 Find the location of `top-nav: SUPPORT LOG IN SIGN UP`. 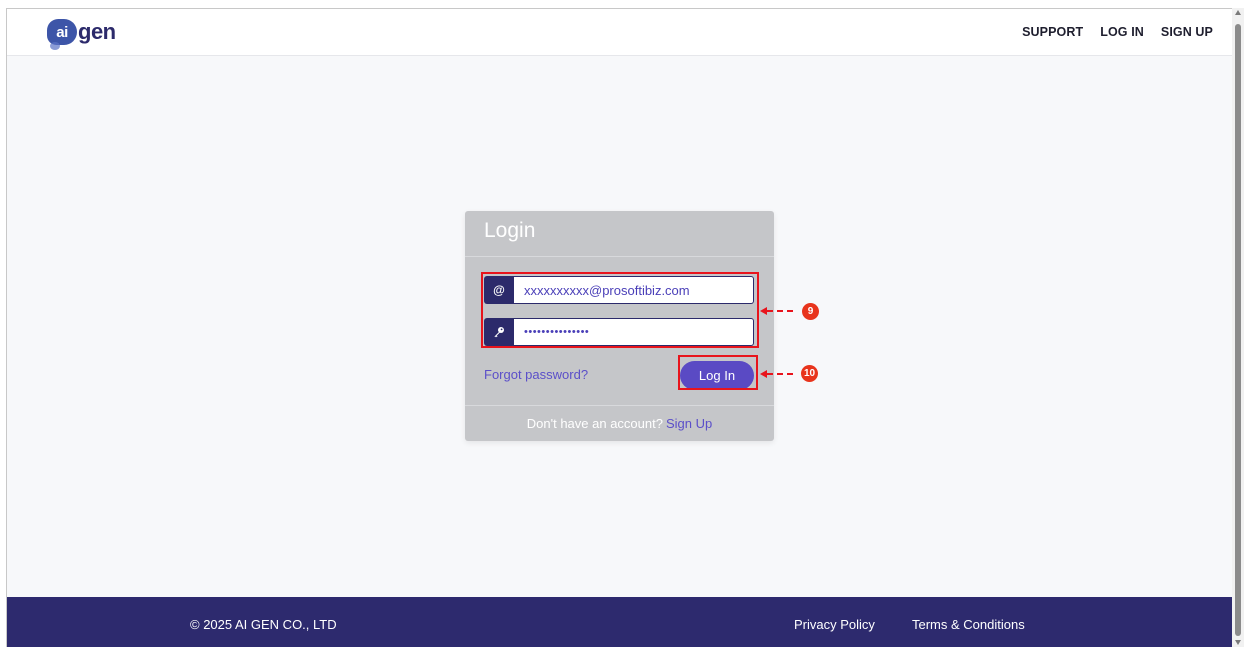

top-nav: SUPPORT LOG IN SIGN UP is located at coordinates (1117, 32).